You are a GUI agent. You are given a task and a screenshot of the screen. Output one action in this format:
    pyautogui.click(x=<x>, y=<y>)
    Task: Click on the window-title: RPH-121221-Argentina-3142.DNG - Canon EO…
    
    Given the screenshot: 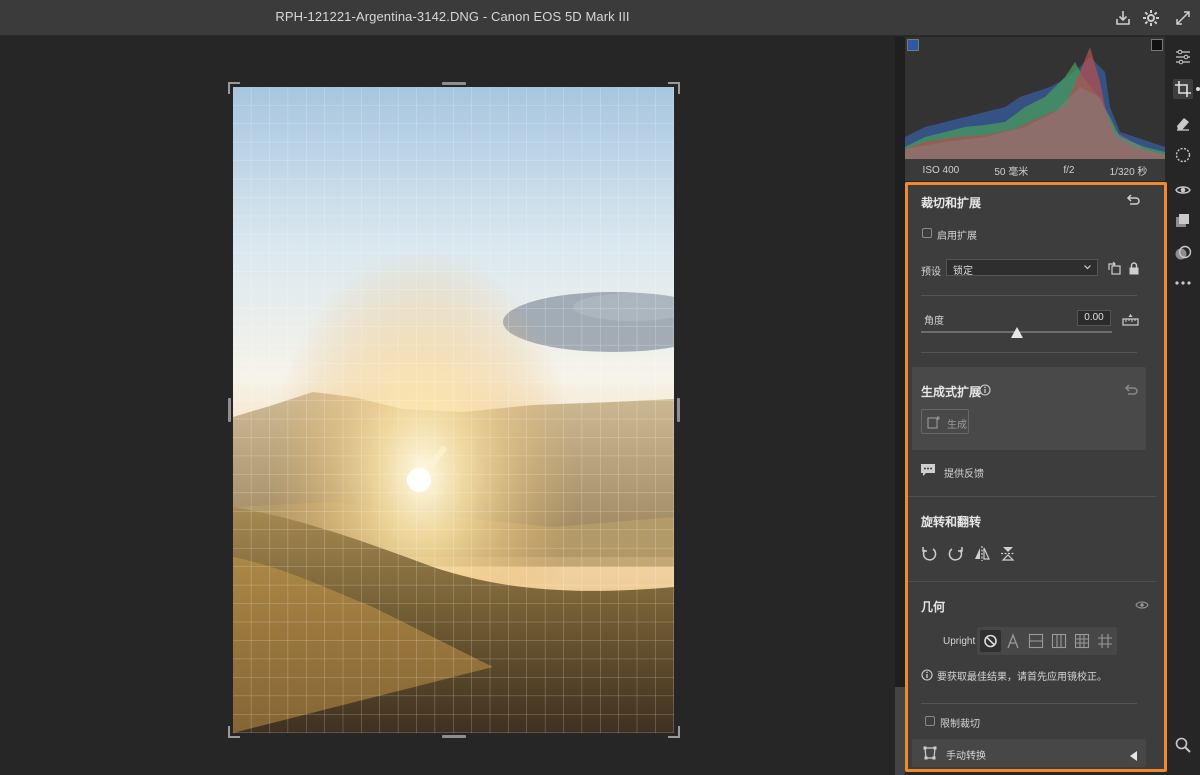 What is the action you would take?
    pyautogui.click(x=452, y=16)
    